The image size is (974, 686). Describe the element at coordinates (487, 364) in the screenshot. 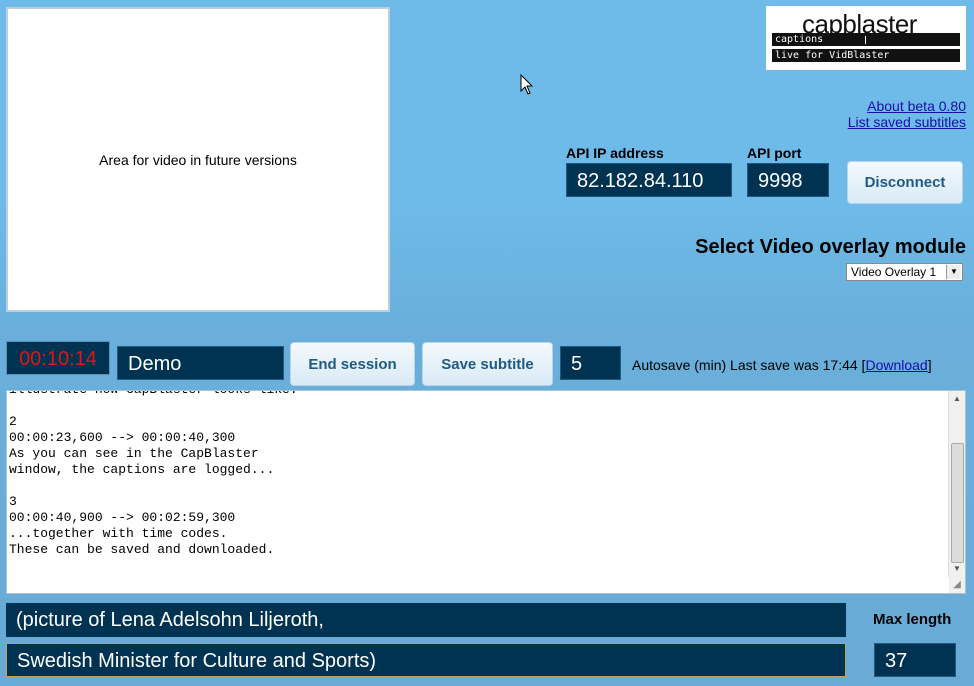

I see `save-subtitle-button: Save subtitle` at that location.